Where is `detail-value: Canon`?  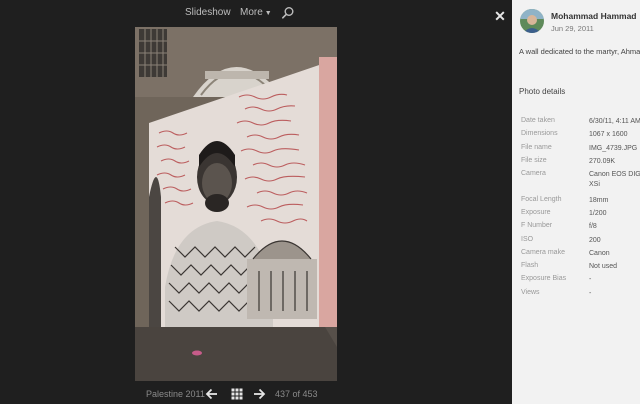
detail-value: Canon is located at coordinates (599, 253).